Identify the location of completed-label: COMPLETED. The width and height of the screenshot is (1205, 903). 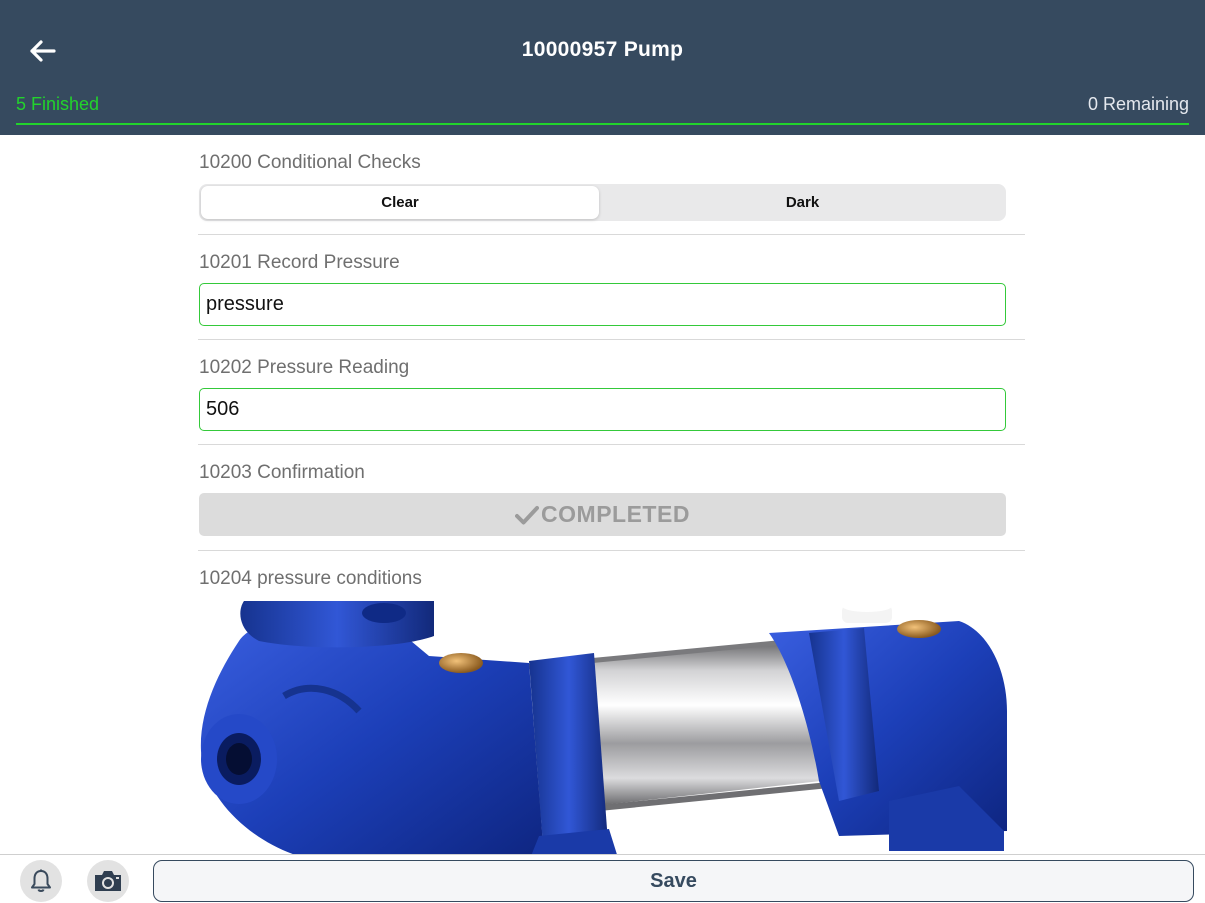
(615, 514).